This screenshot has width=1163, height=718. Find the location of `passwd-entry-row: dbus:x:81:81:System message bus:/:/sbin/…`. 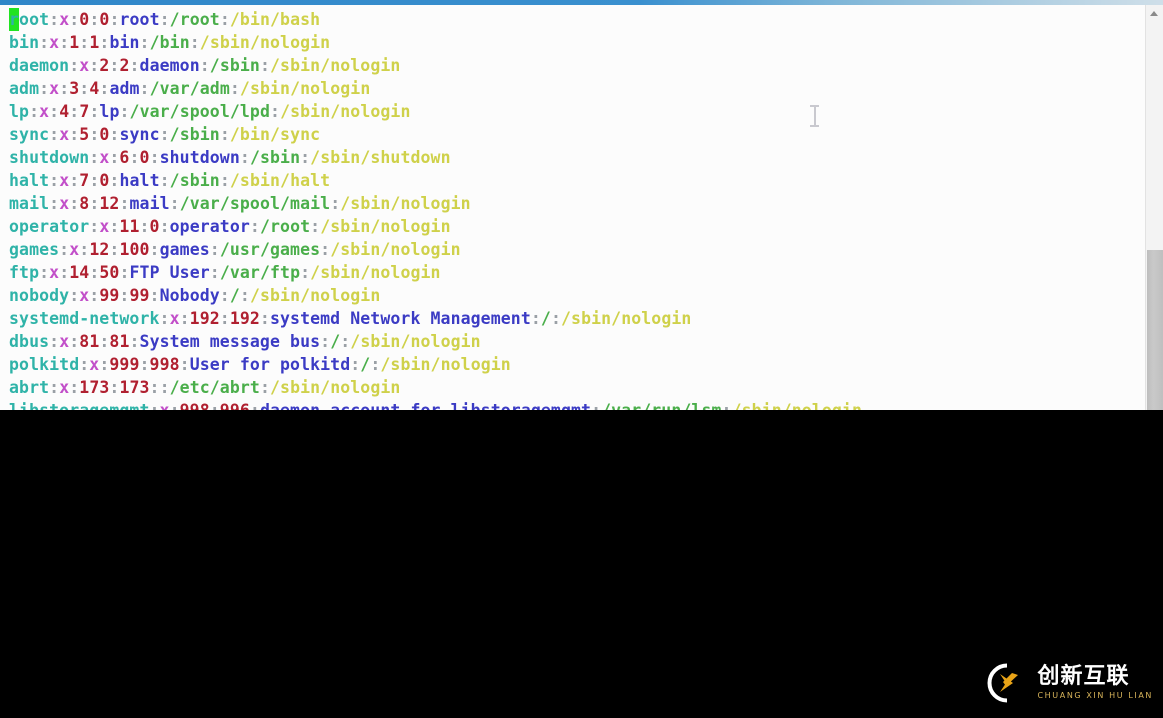

passwd-entry-row: dbus:x:81:81:System message bus:/:/sbin/… is located at coordinates (577, 341).